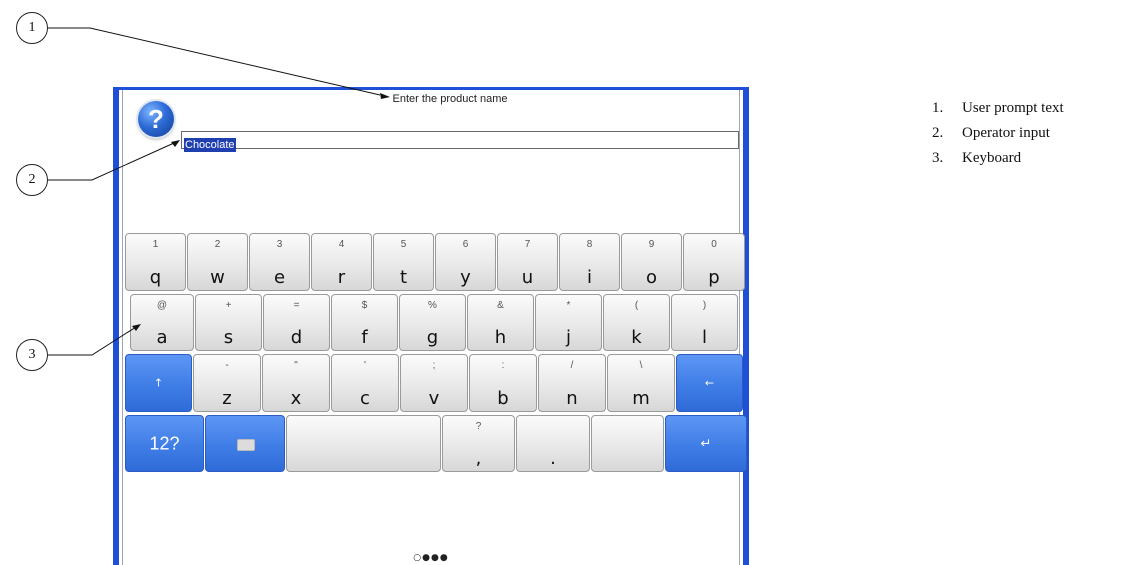  I want to click on key-secondary-label: ', so click(365, 365).